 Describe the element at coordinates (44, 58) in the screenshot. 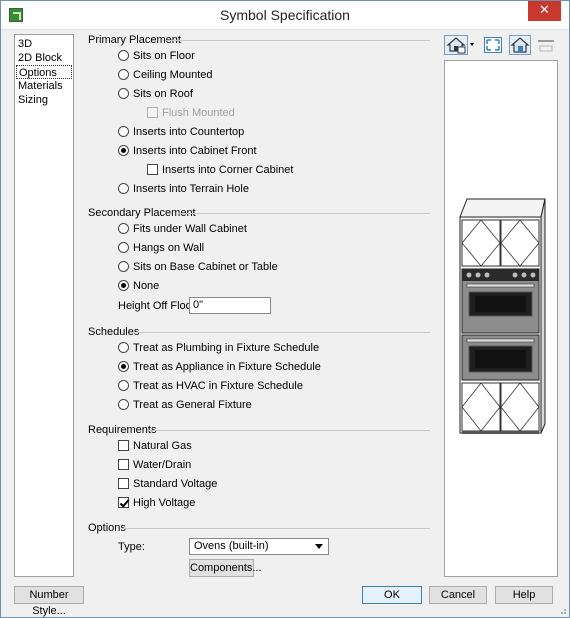

I see `nav-item-2d-block: 2D Block` at that location.